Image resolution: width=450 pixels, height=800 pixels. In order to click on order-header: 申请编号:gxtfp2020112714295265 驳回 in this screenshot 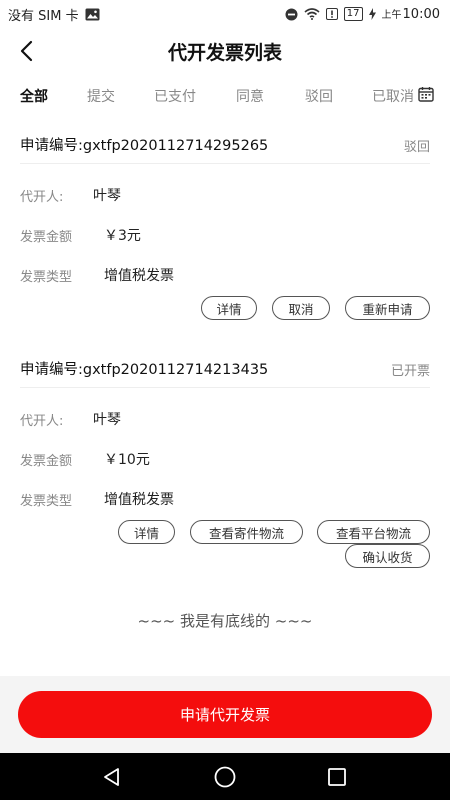, I will do `click(225, 147)`.